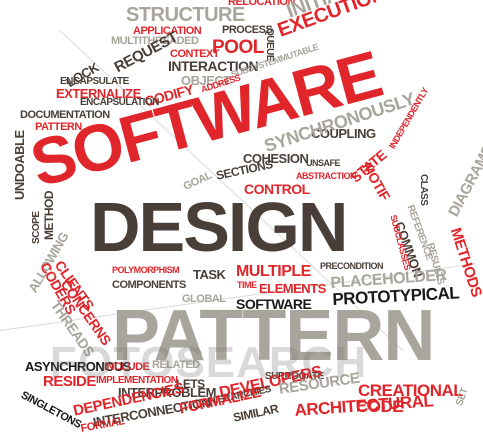 The image size is (483, 438). What do you see at coordinates (238, 47) in the screenshot?
I see `word-pool: POOL` at bounding box center [238, 47].